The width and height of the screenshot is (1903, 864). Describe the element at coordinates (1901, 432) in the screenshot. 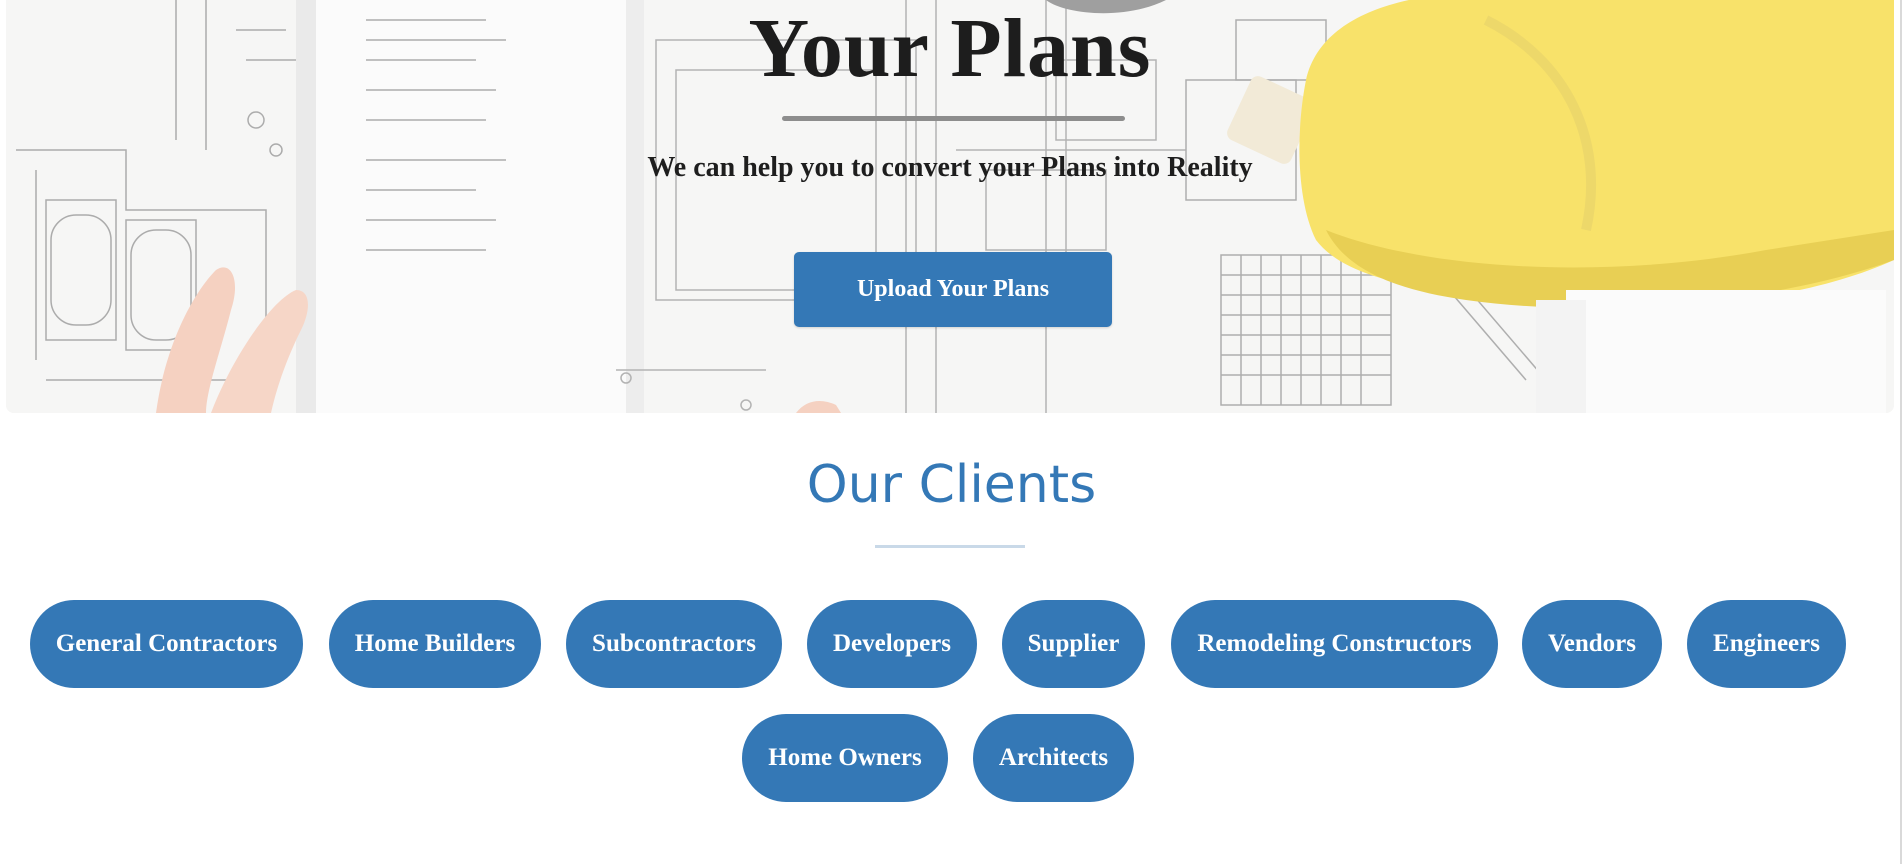

I see `page-scroll-edge` at that location.